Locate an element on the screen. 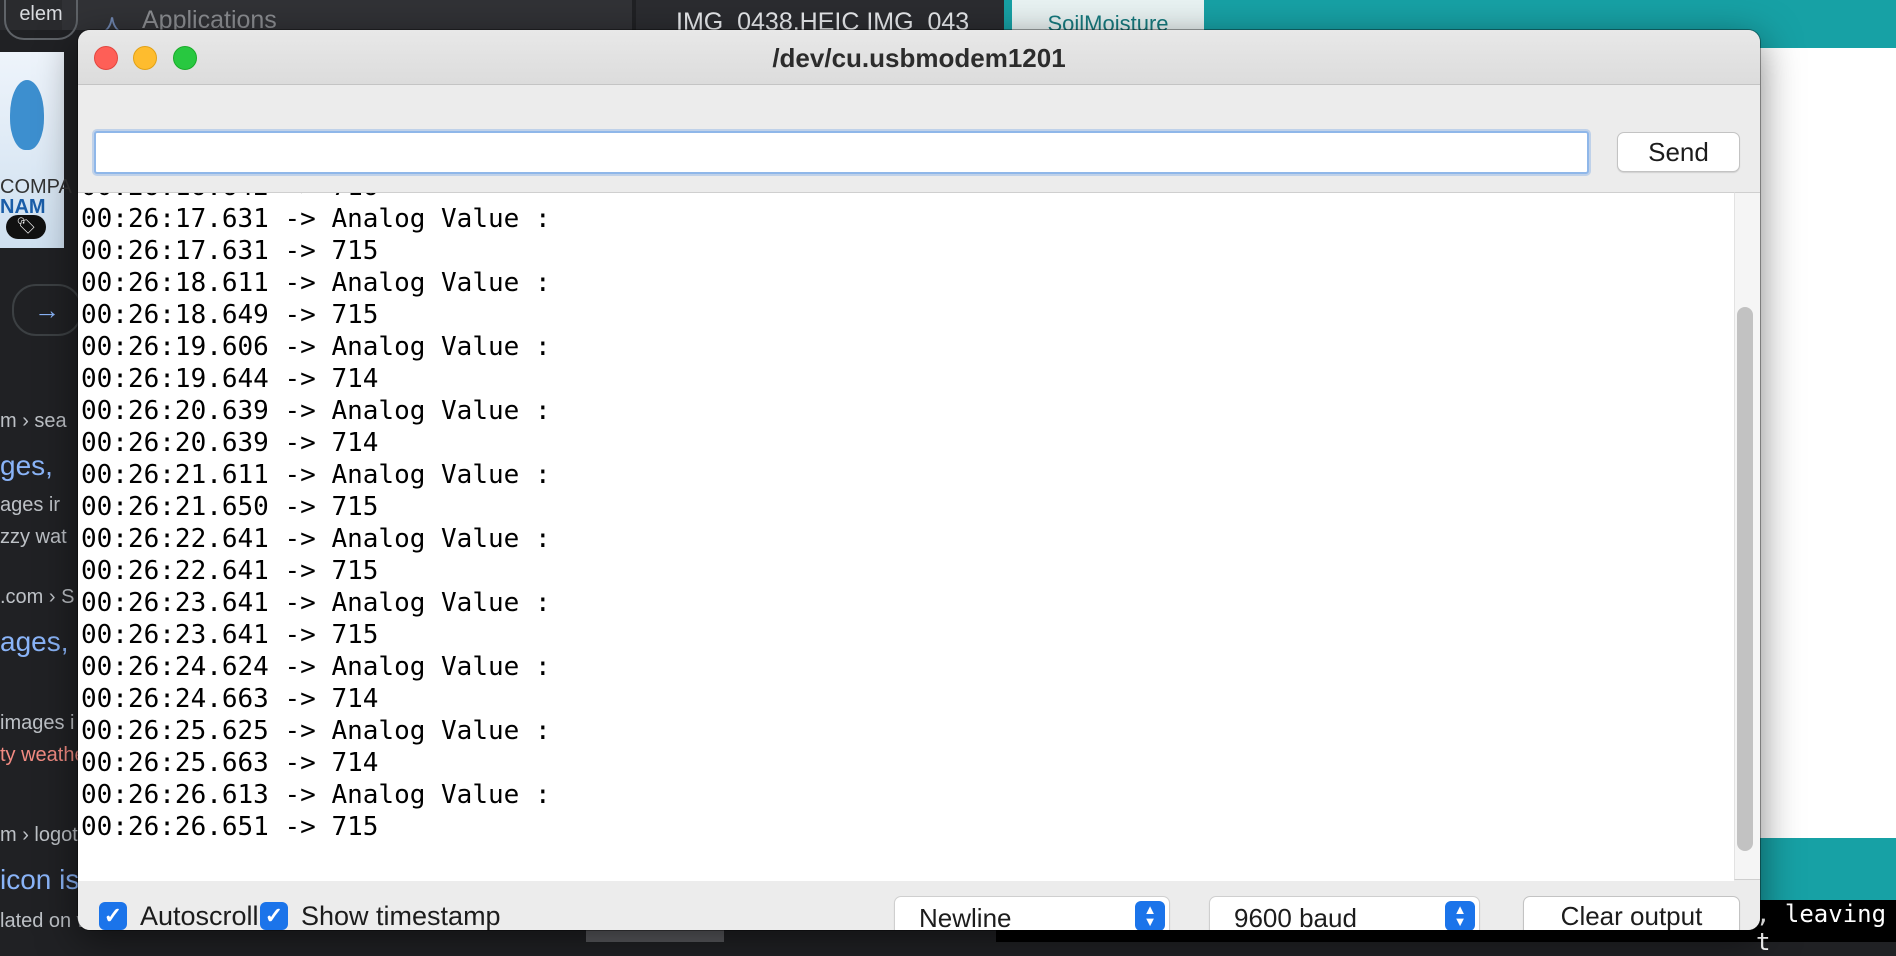 This screenshot has width=1896, height=956. output-line: 00:26:21.611 -> Analog Value : is located at coordinates (316, 475).